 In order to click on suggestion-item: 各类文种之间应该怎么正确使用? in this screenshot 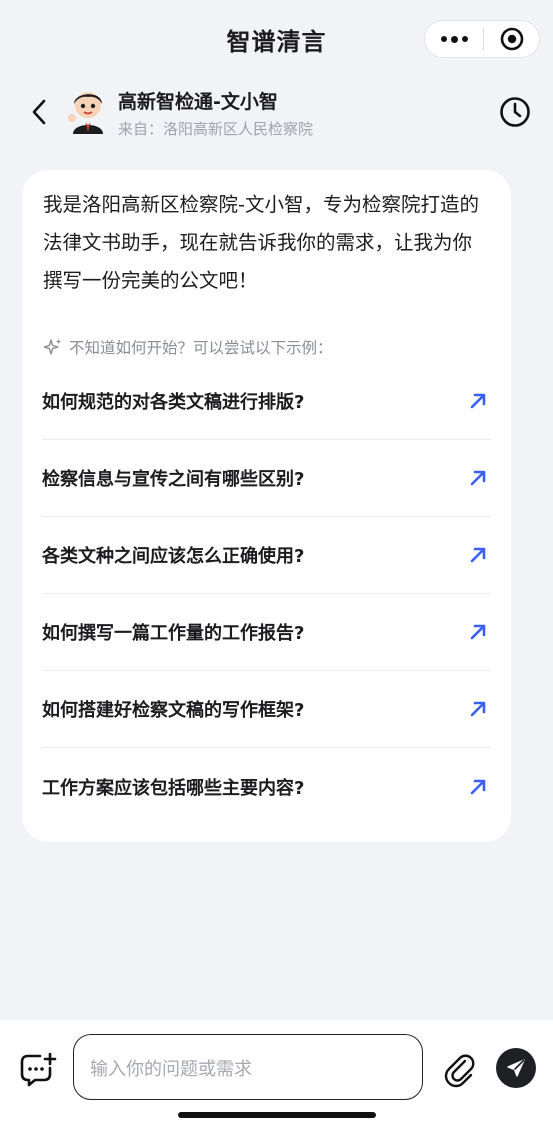, I will do `click(266, 555)`.